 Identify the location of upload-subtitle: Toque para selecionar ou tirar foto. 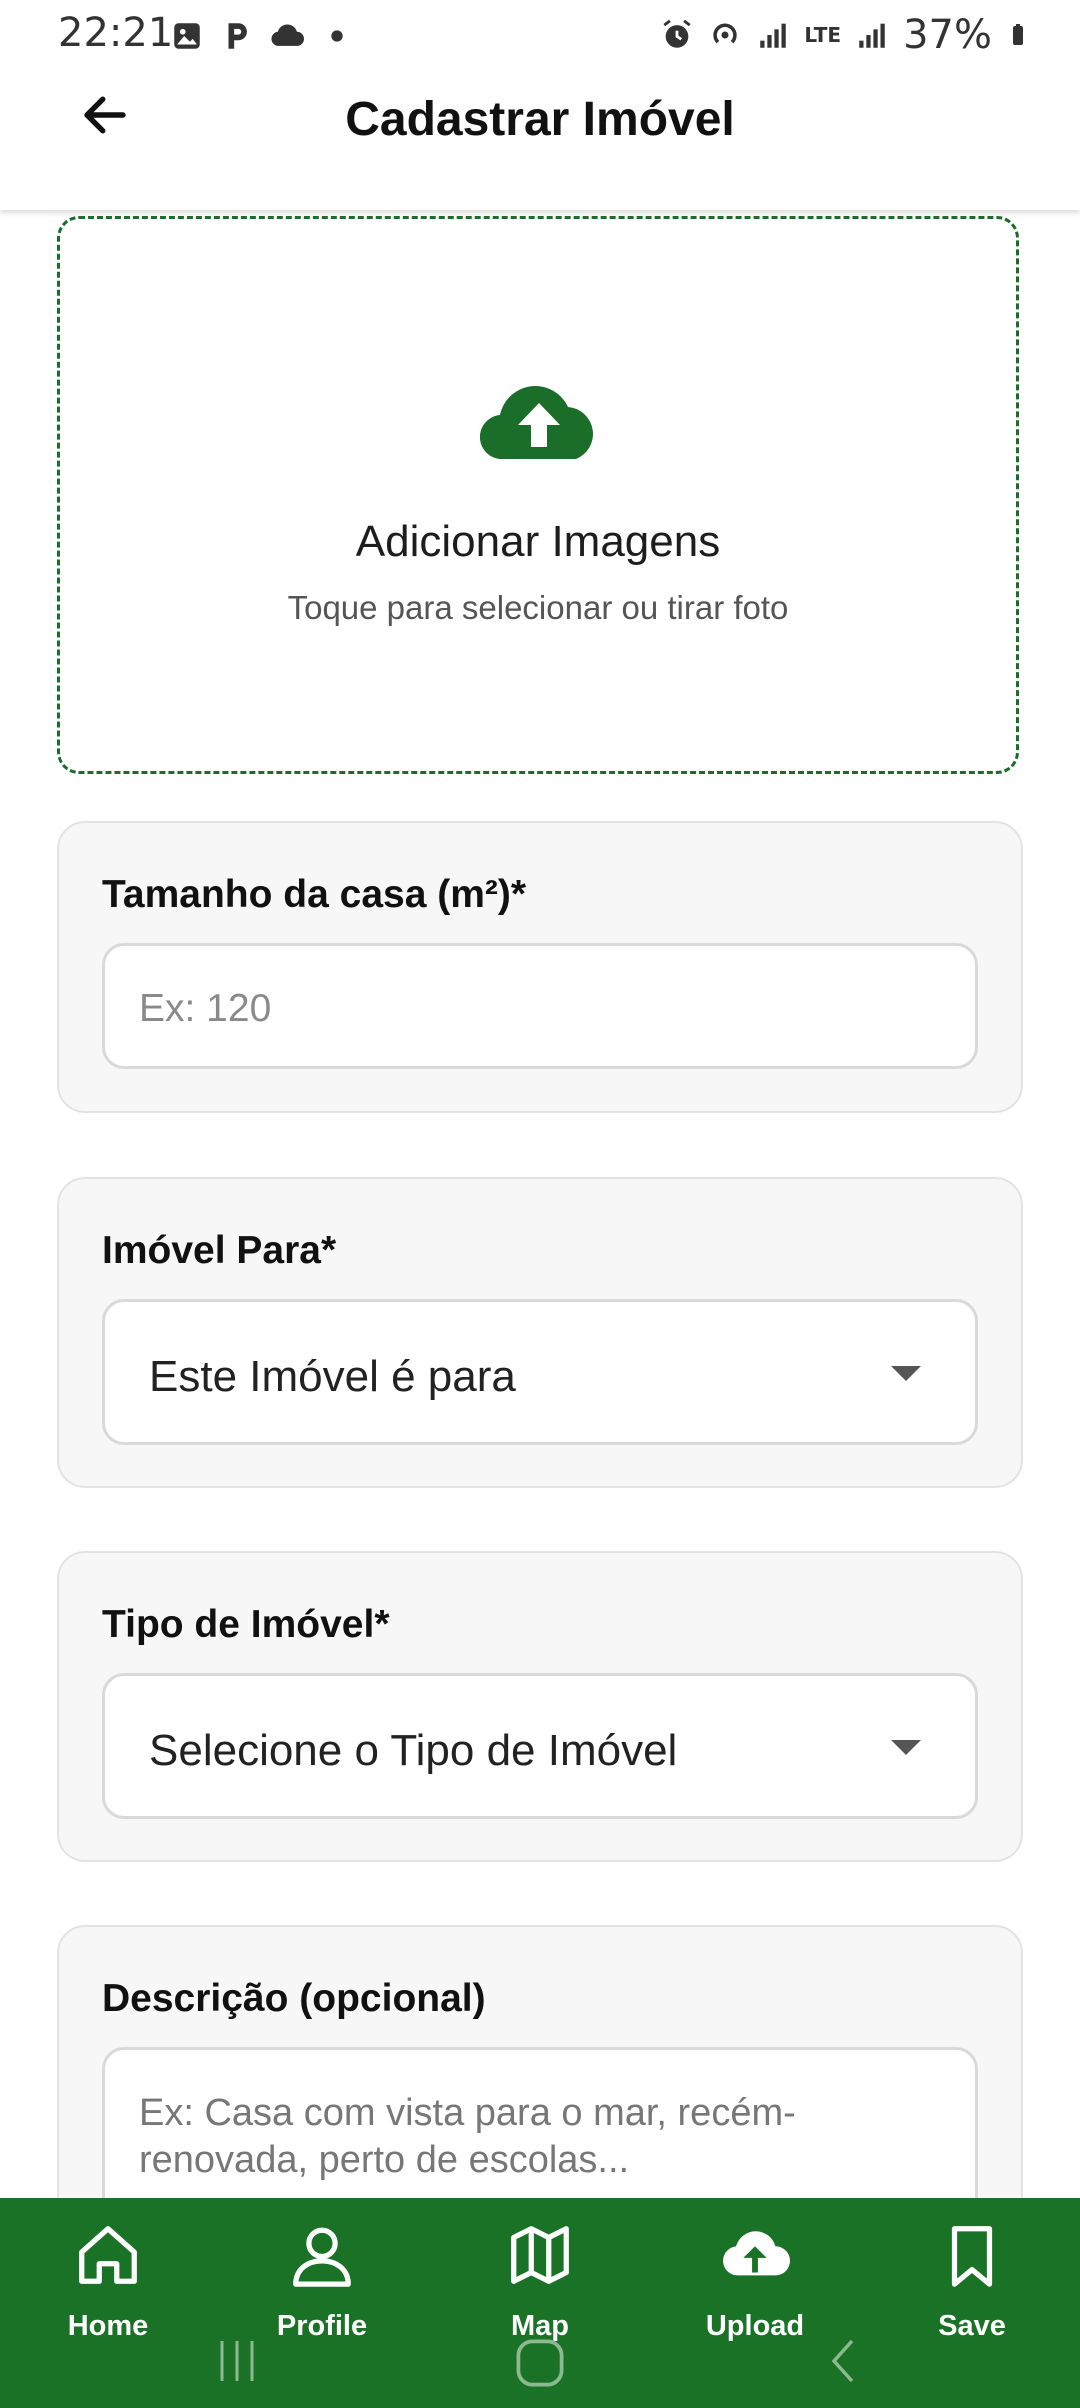
(538, 607).